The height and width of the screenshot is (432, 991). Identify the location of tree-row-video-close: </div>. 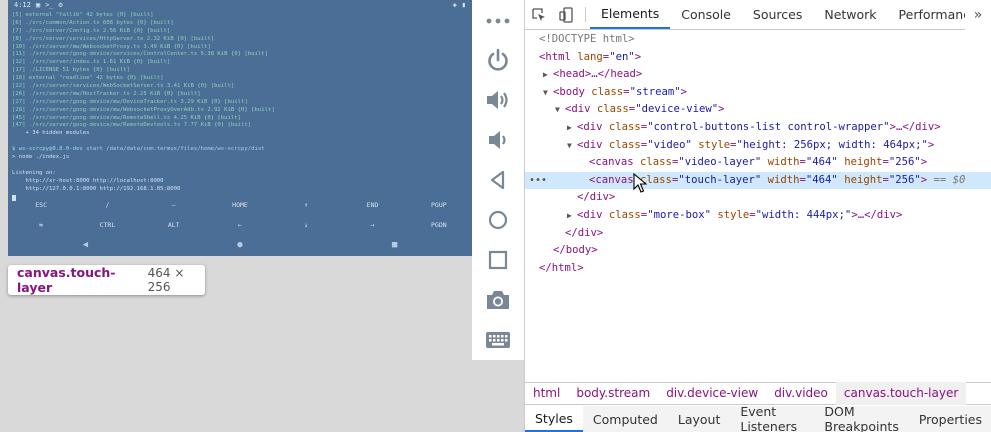
(758, 198).